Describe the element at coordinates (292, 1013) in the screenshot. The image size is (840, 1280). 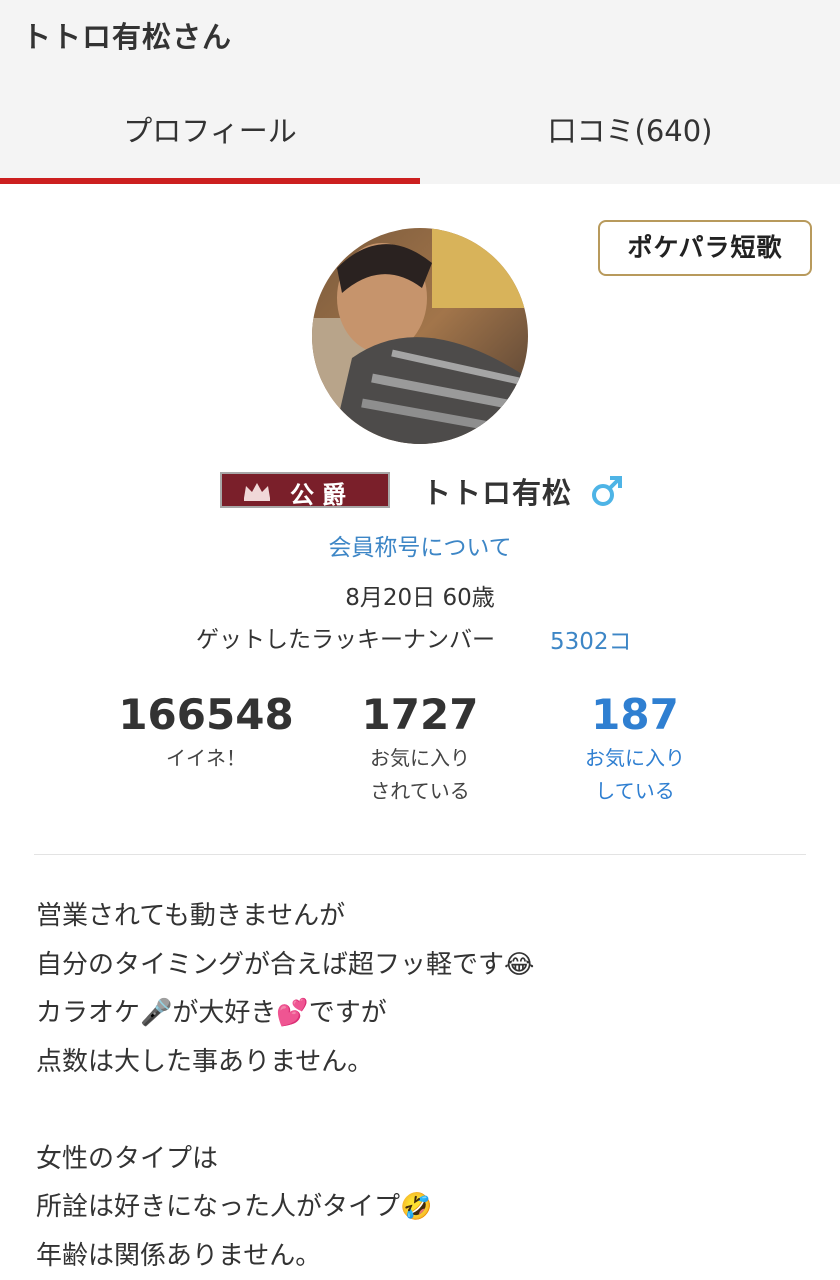
I see `two-hearts-emoji-icon: 💕` at that location.